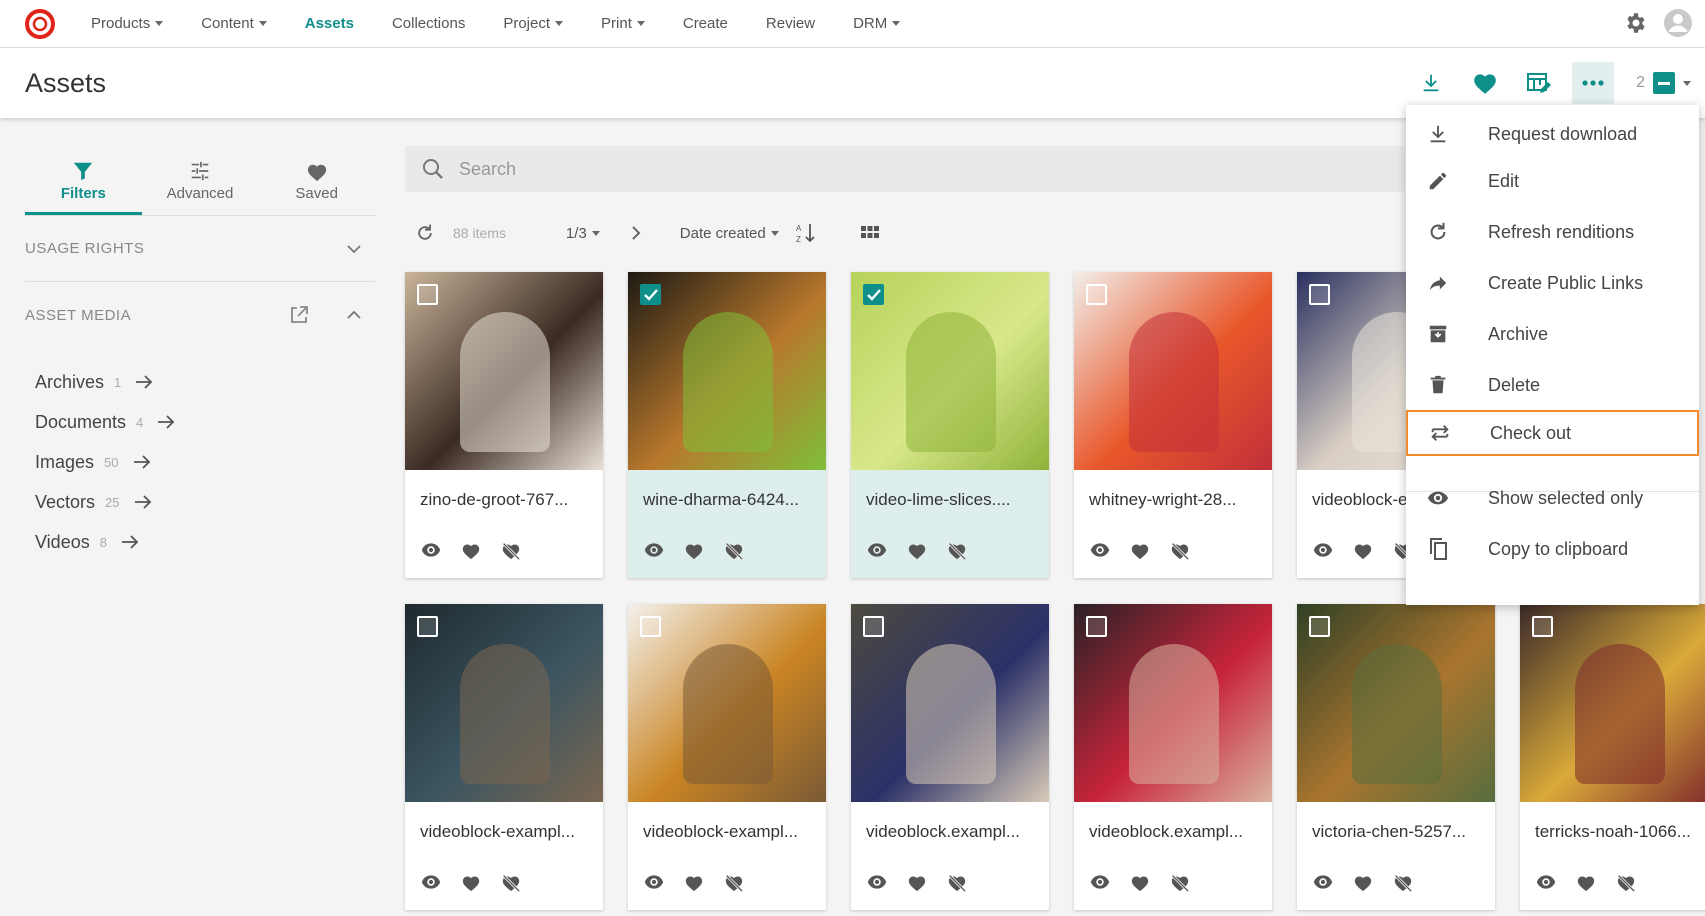  Describe the element at coordinates (205, 462) in the screenshot. I see `media-item-images: Images 50` at that location.